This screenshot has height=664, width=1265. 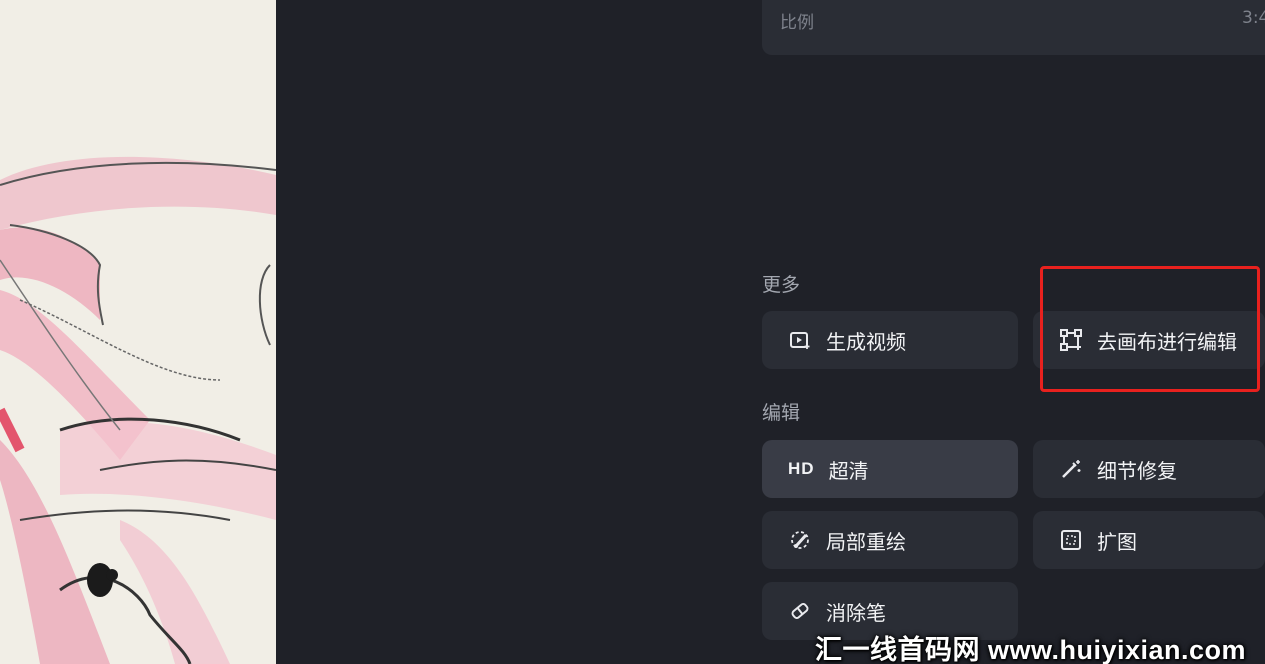 What do you see at coordinates (1071, 340) in the screenshot?
I see `canvas-frame-icon` at bounding box center [1071, 340].